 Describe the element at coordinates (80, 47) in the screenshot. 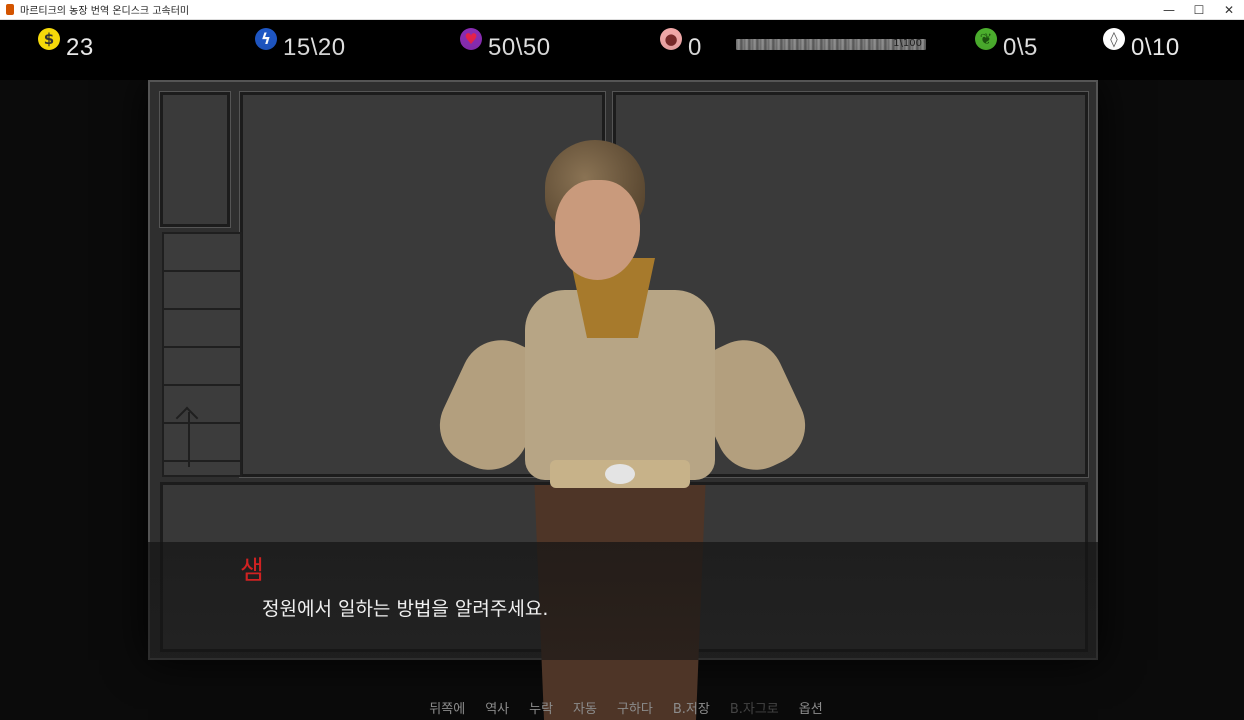

I see `money-value: 23` at that location.